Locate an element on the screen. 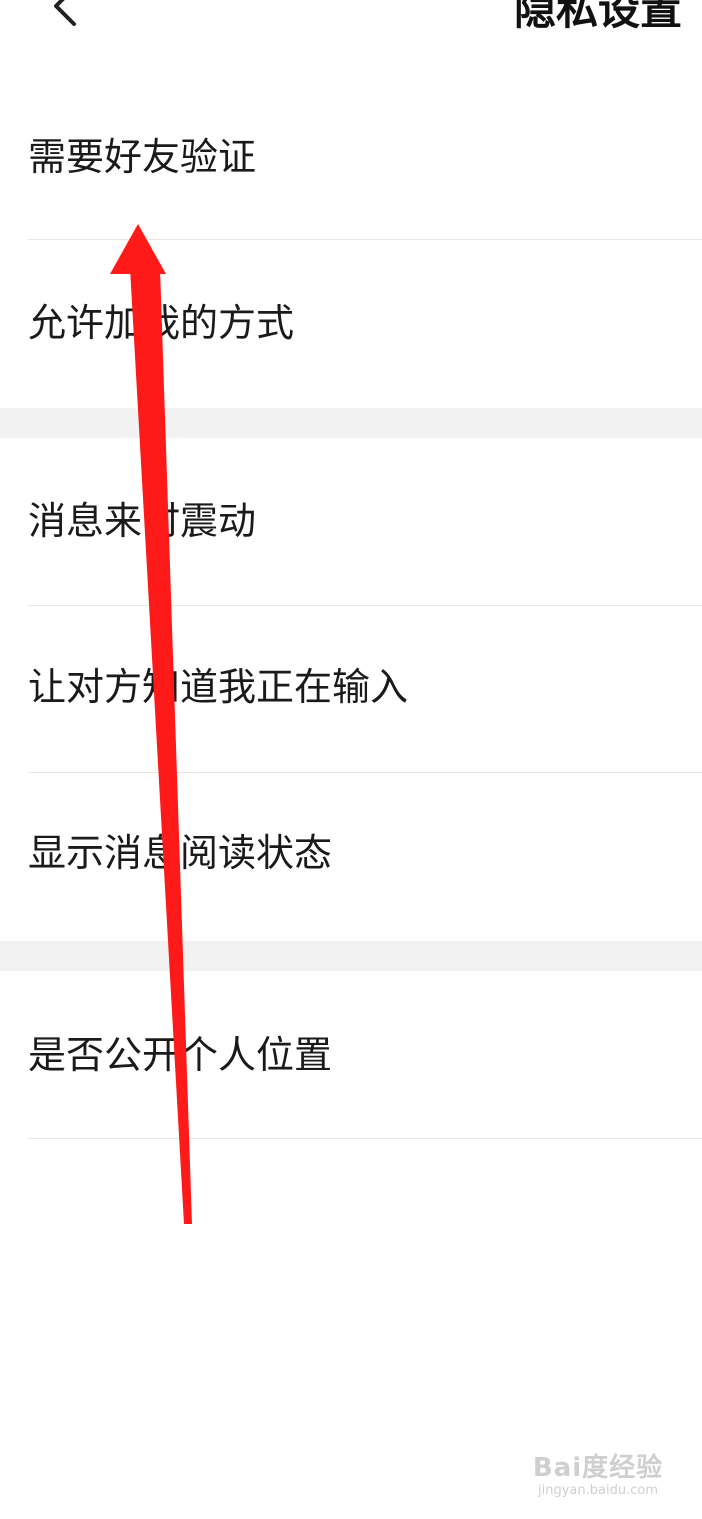  settings-item-label: 消息来时震动 is located at coordinates (142, 521).